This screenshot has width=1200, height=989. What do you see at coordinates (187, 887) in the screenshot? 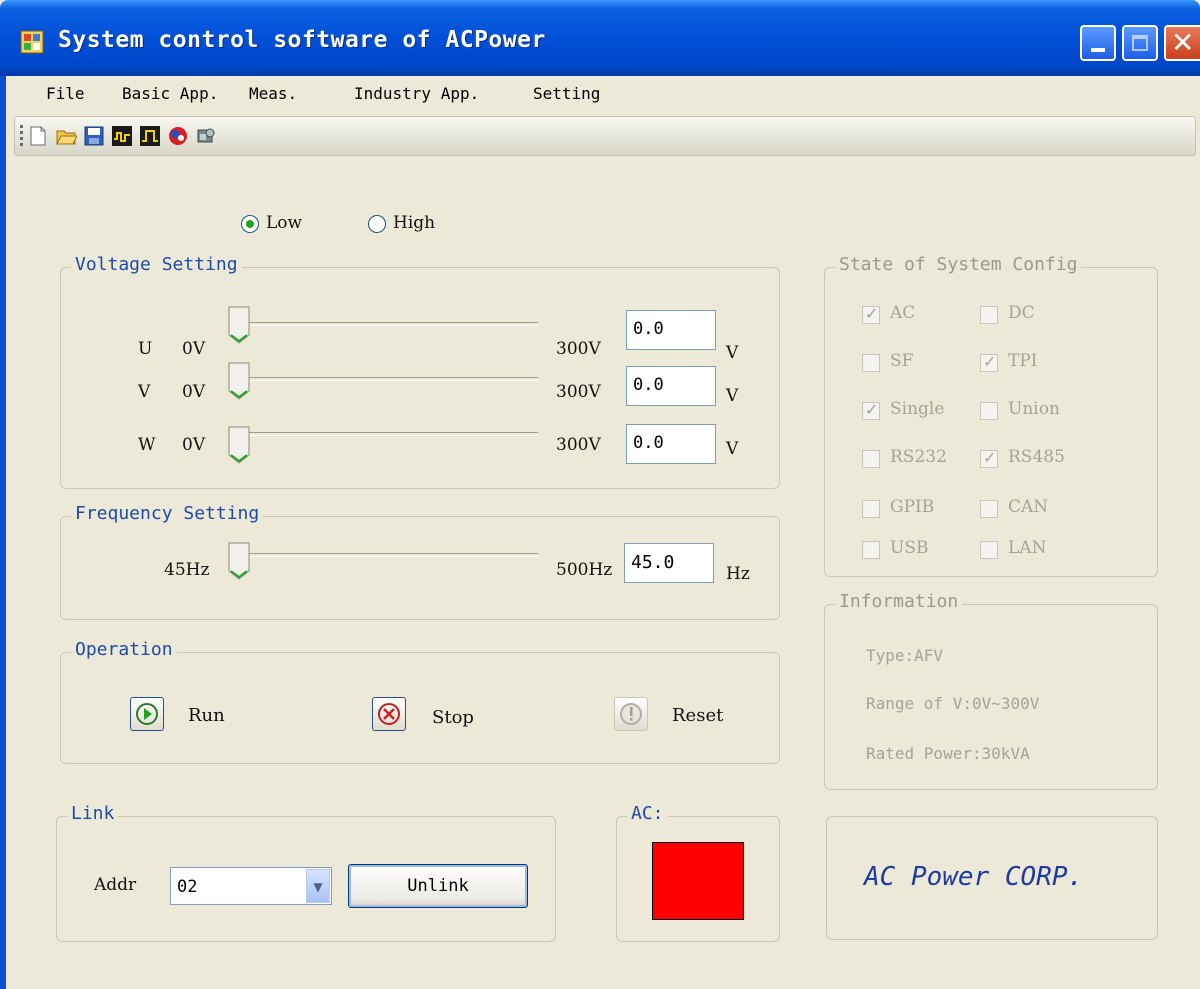
I see `addr-value: 02` at bounding box center [187, 887].